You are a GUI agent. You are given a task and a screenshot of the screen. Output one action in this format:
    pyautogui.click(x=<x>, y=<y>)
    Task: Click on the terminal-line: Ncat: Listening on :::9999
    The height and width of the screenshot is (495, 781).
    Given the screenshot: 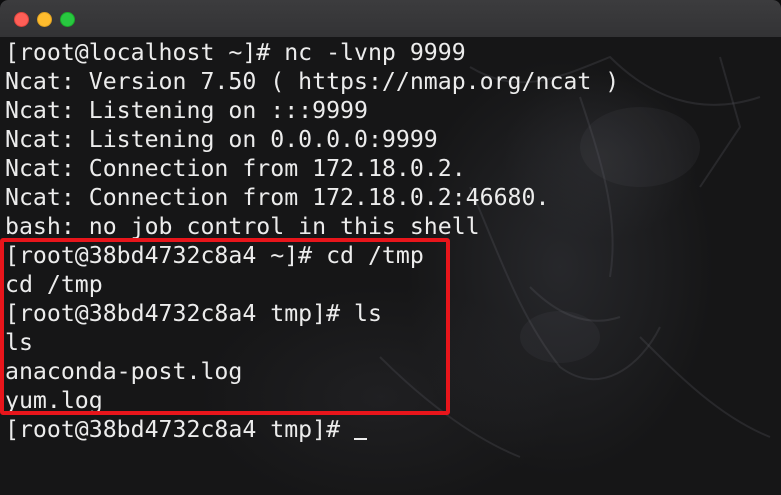 What is the action you would take?
    pyautogui.click(x=186, y=110)
    